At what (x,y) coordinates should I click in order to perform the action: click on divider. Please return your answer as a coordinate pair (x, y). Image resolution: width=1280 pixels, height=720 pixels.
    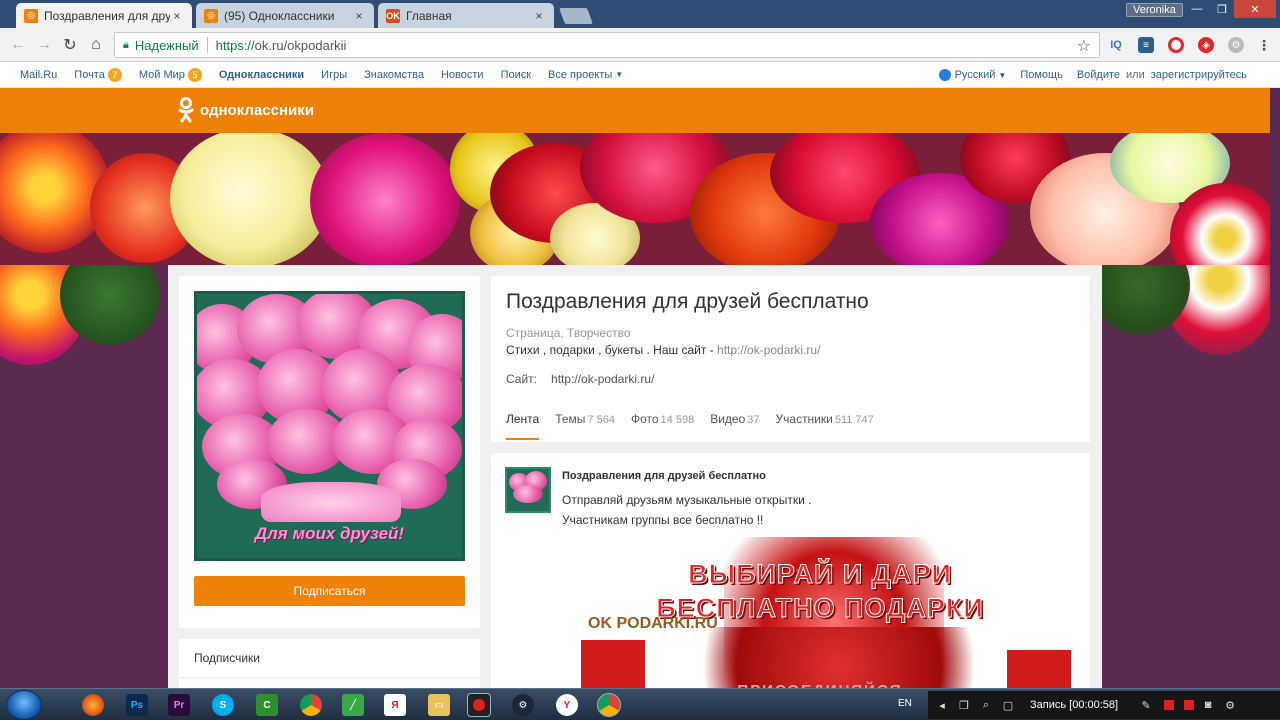
    Looking at the image, I should click on (329, 677).